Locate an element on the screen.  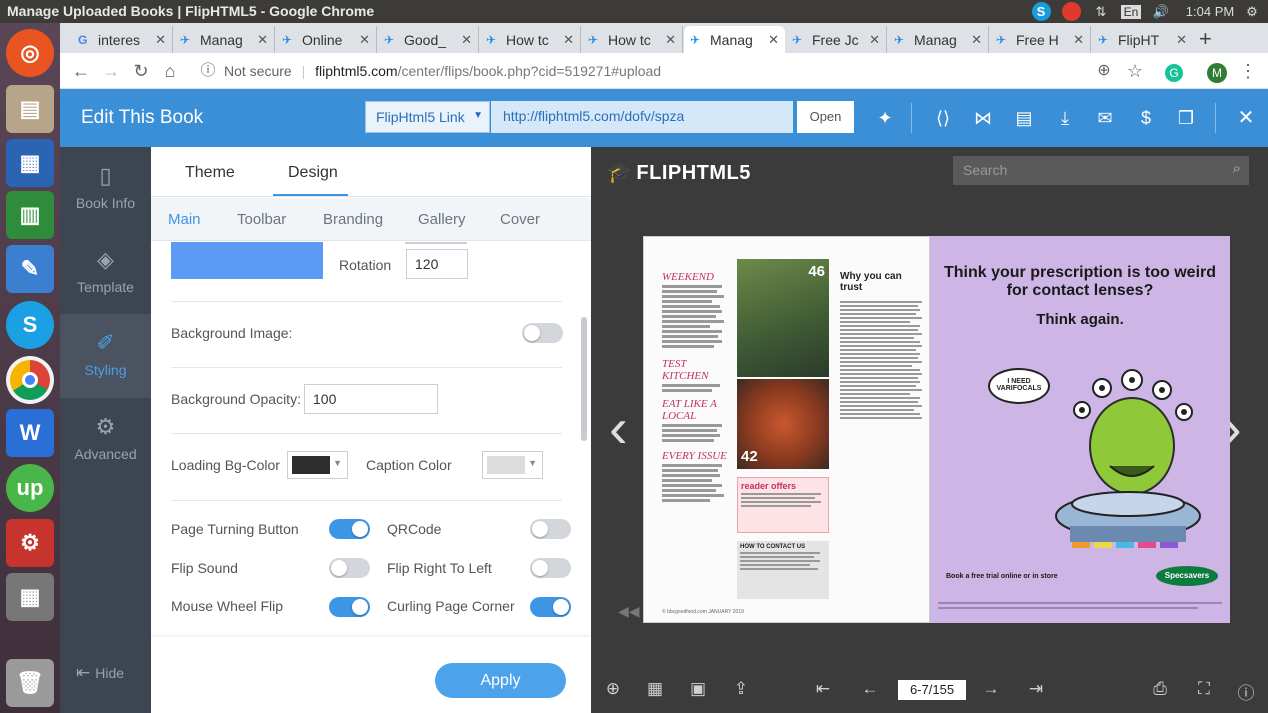
qrcode-toggle is located at coordinates (550, 529).